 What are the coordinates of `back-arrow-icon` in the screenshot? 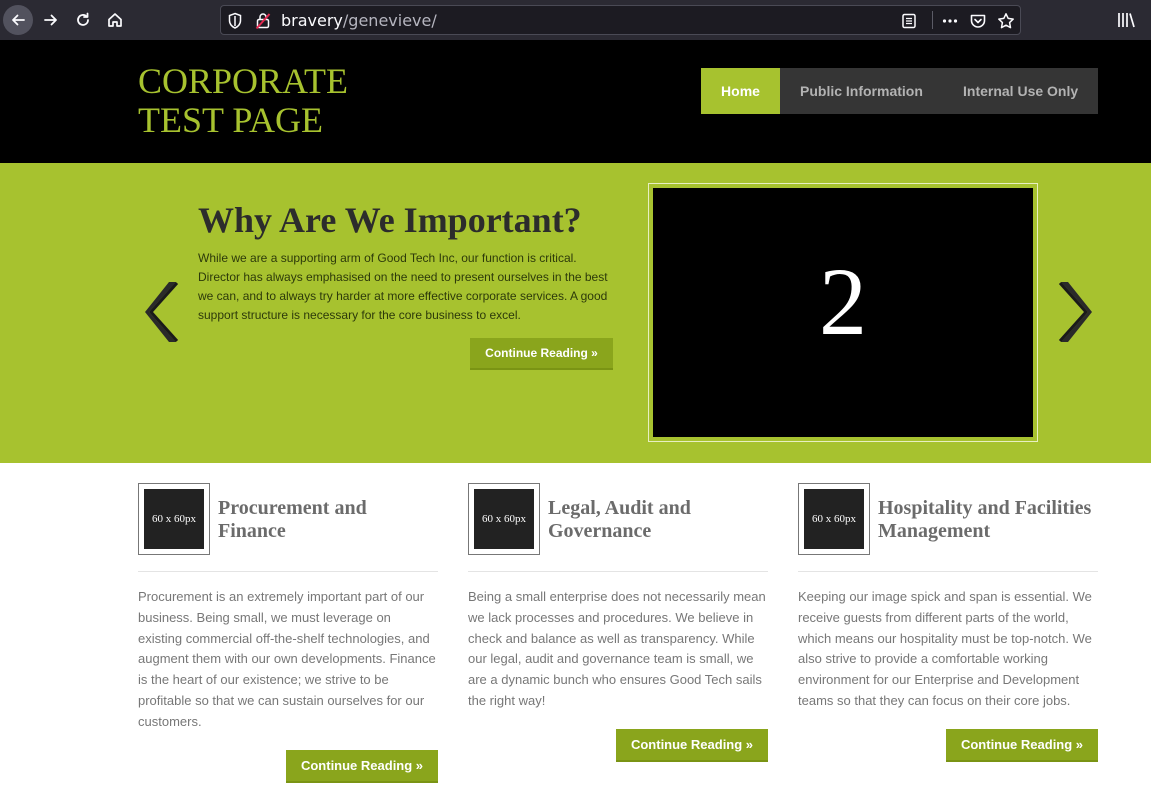 It's located at (18, 20).